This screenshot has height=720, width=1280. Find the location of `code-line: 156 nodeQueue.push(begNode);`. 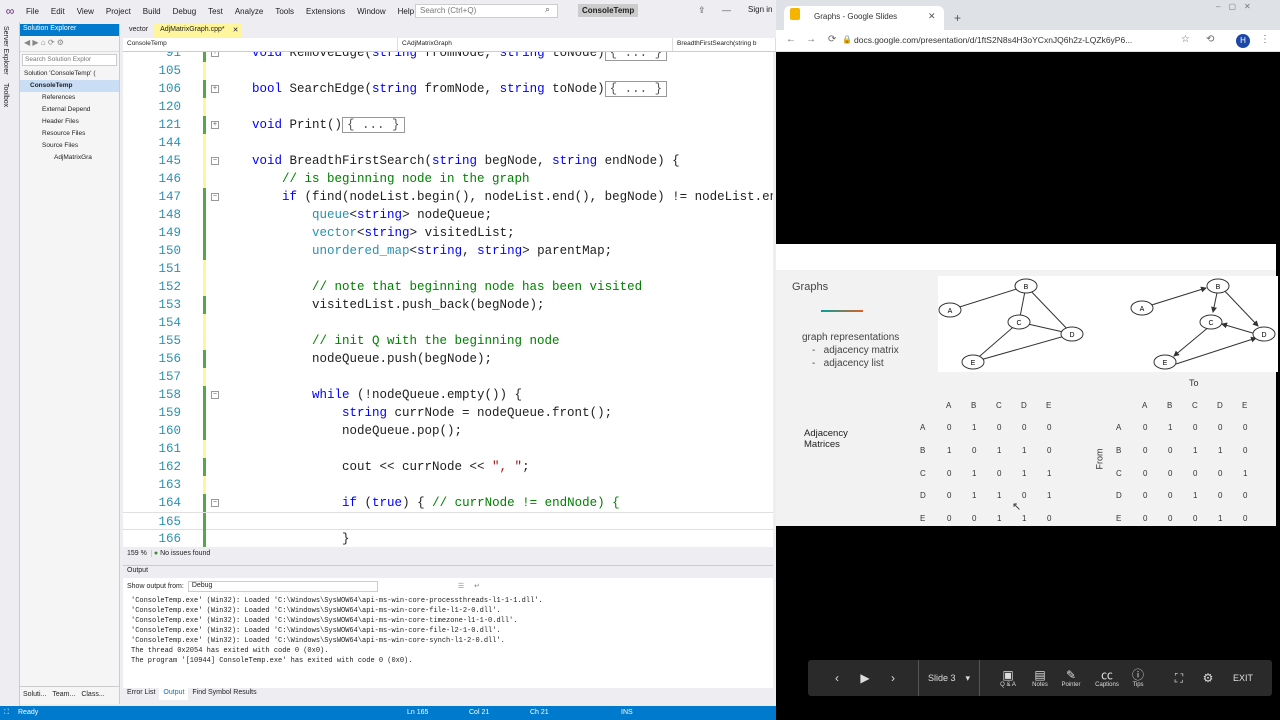

code-line: 156 nodeQueue.push(begNode); is located at coordinates (448, 359).